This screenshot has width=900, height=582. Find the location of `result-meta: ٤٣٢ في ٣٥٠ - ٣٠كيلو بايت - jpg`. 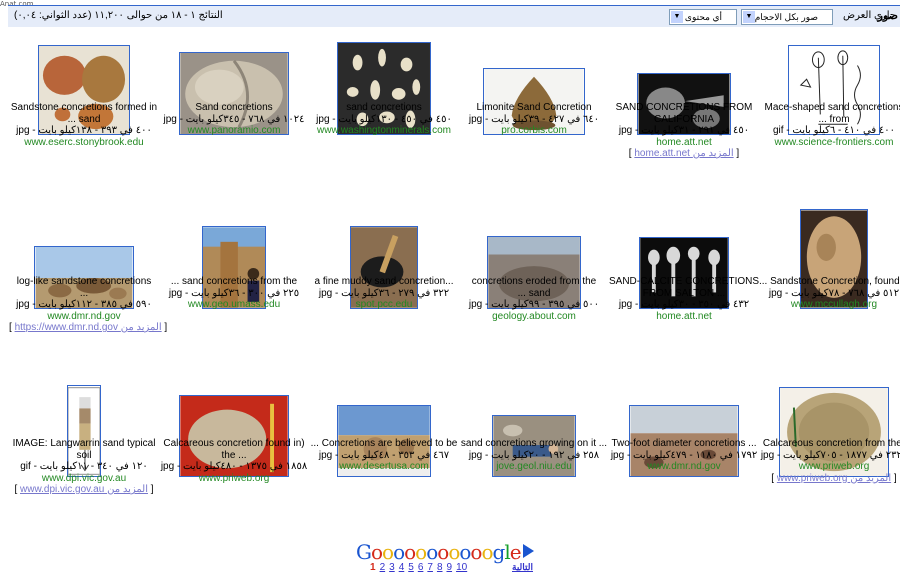

result-meta: ٤٣٢ في ٣٥٠ - ٣٠كيلو بايت - jpg is located at coordinates (684, 304).